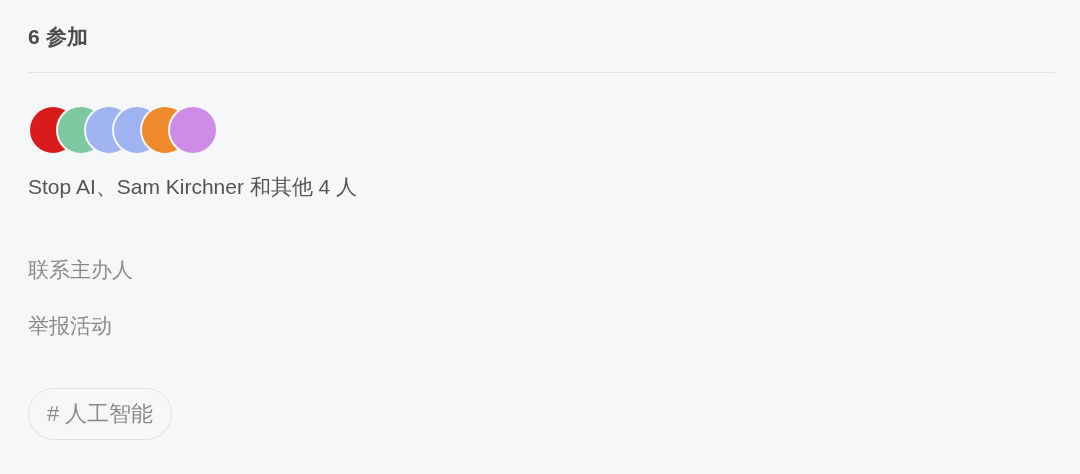 The height and width of the screenshot is (474, 1080). I want to click on section-title: 6 参加, so click(58, 37).